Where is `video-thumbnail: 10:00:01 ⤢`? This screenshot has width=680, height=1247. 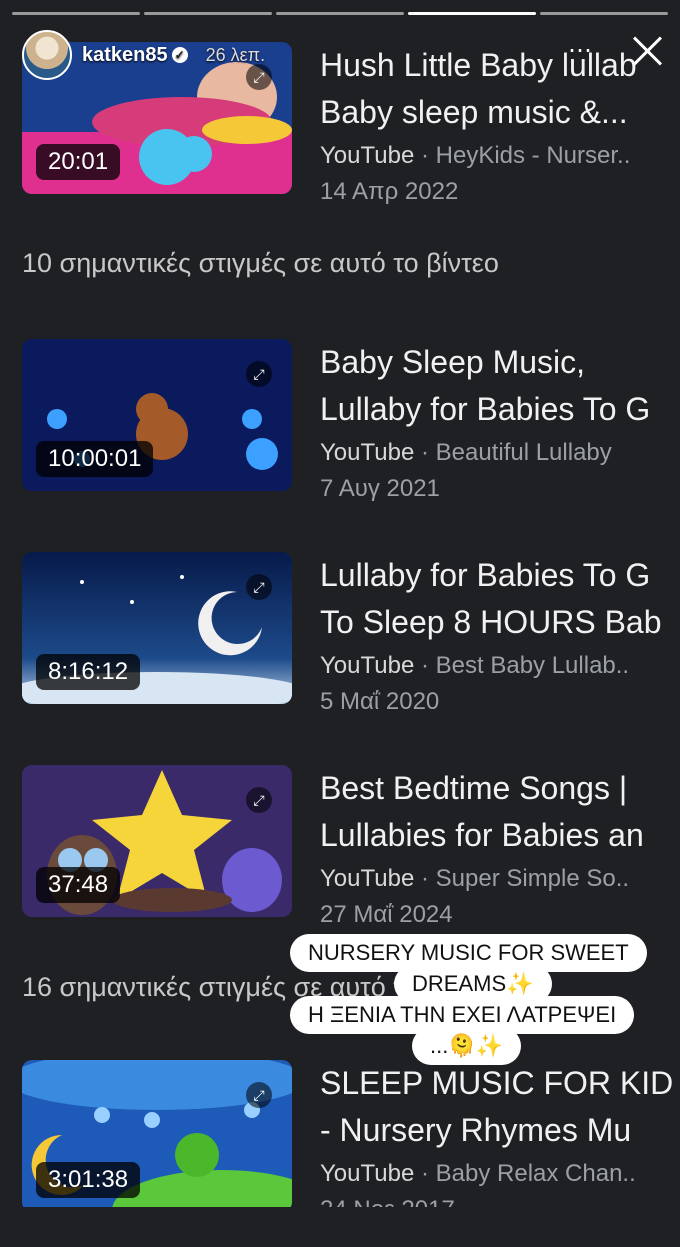 video-thumbnail: 10:00:01 ⤢ is located at coordinates (157, 415).